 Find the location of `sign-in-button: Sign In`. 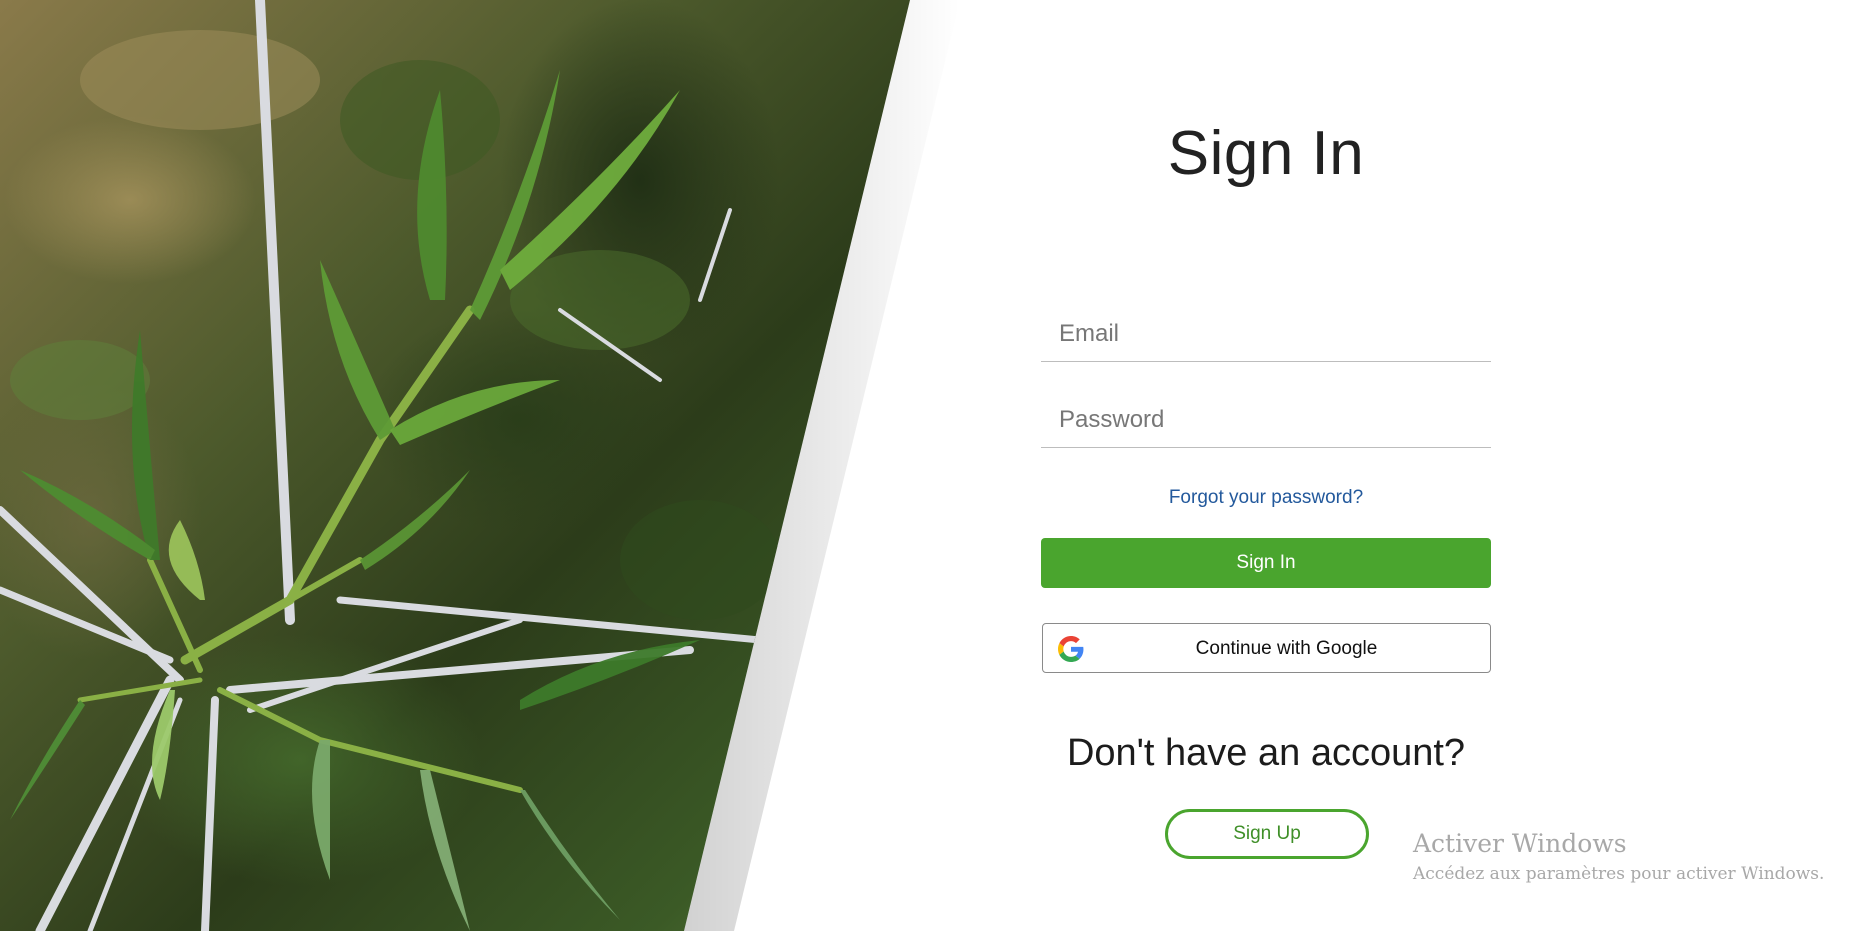

sign-in-button: Sign In is located at coordinates (1266, 563).